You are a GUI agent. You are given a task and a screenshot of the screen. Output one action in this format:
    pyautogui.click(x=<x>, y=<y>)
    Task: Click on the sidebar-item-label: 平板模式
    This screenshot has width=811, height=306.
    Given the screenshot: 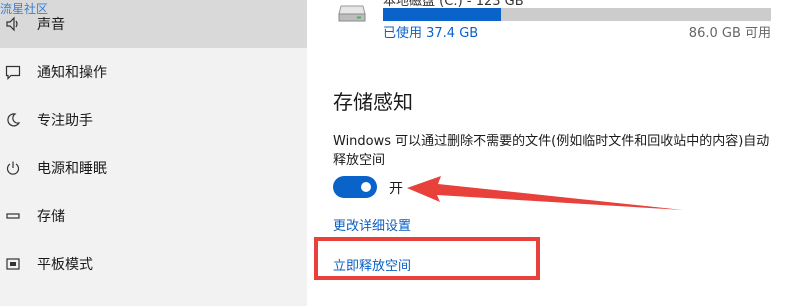 What is the action you would take?
    pyautogui.click(x=65, y=265)
    